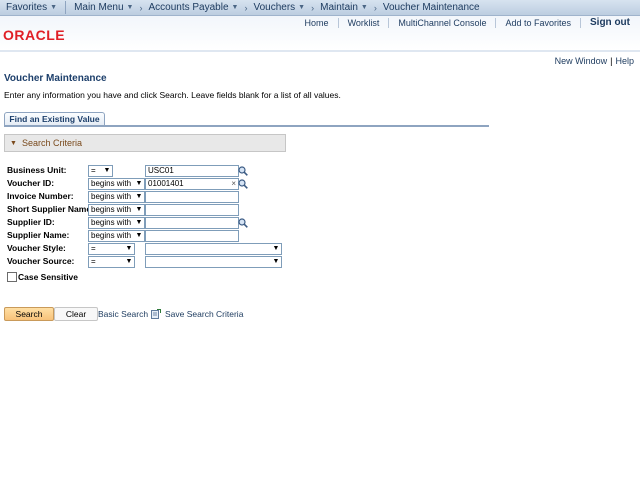 The image size is (640, 480). I want to click on nav-maintain: Maintain ▼, so click(344, 7).